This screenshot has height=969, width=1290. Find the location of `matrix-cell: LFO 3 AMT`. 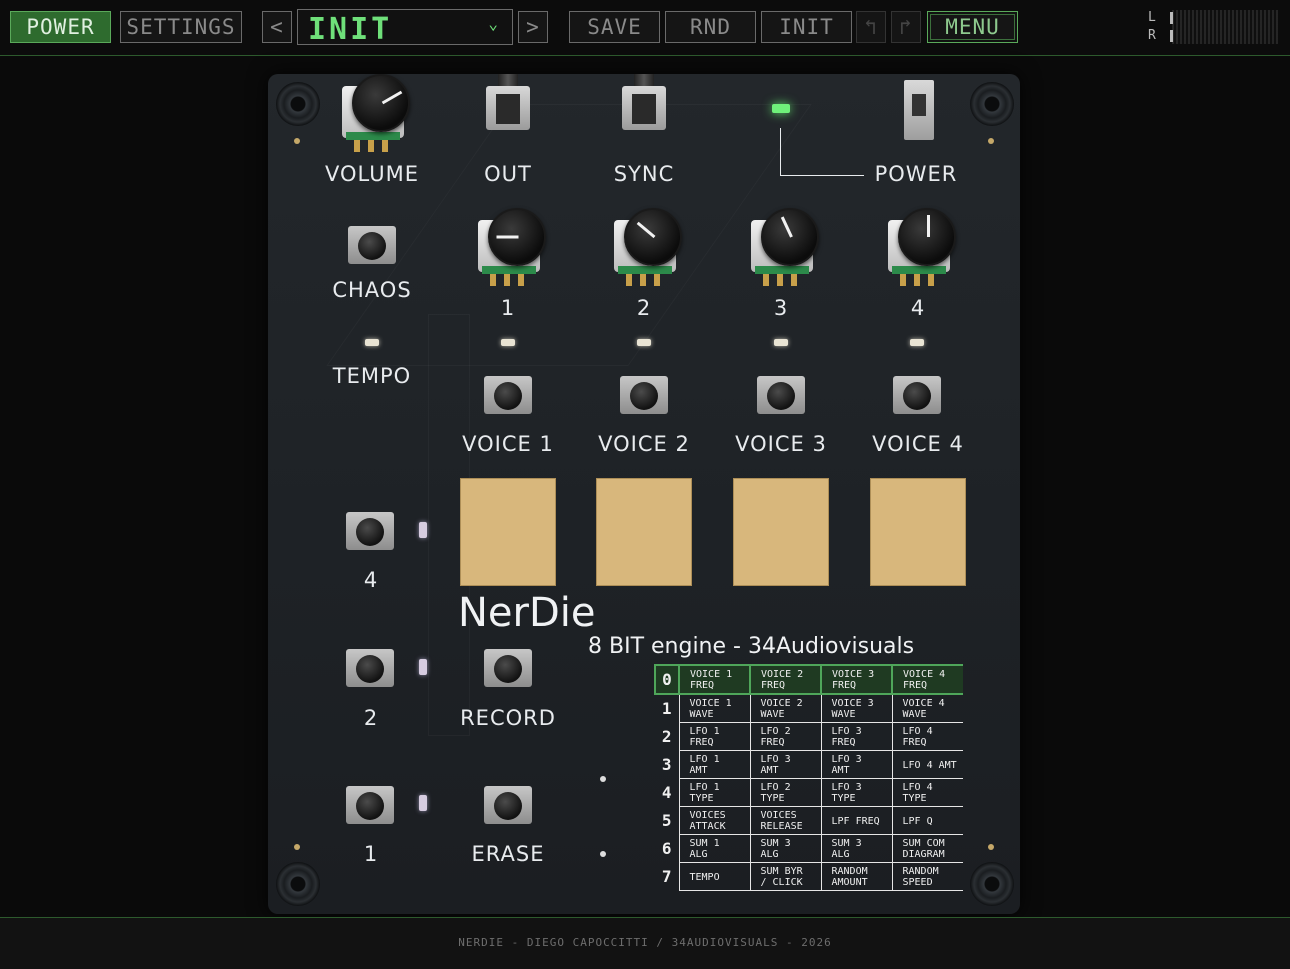

matrix-cell: LFO 3 AMT is located at coordinates (785, 764).